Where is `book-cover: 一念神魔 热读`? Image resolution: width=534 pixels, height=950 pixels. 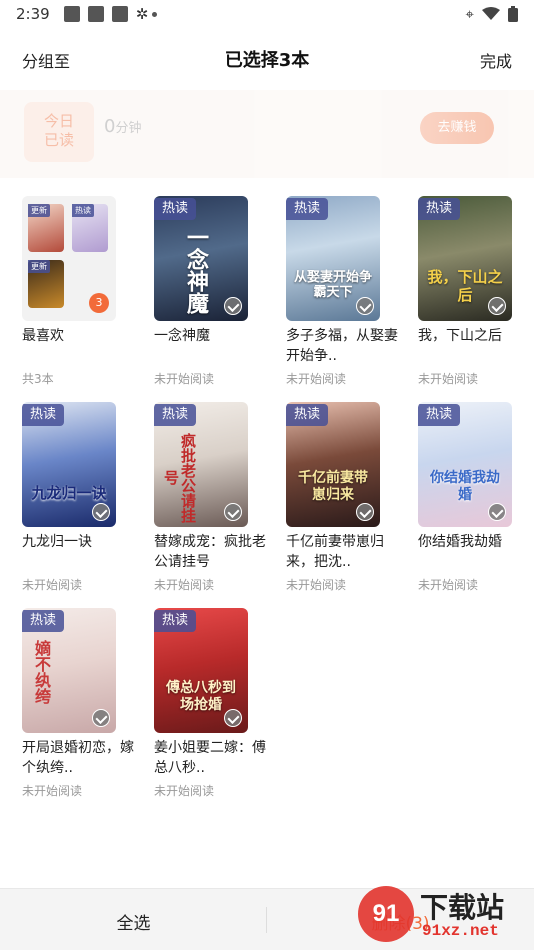 book-cover: 一念神魔 热读 is located at coordinates (201, 258).